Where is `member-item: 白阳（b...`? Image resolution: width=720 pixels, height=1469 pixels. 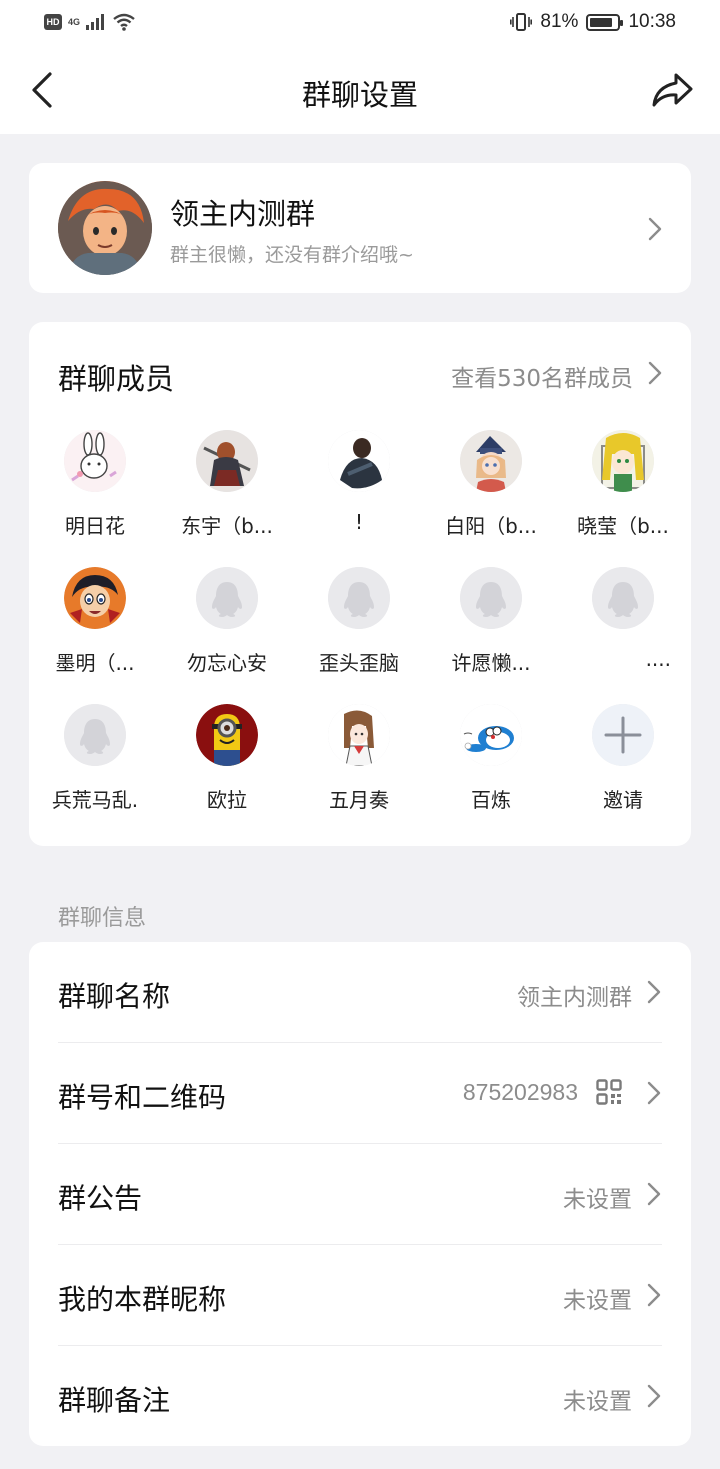 member-item: 白阳（b... is located at coordinates (491, 490).